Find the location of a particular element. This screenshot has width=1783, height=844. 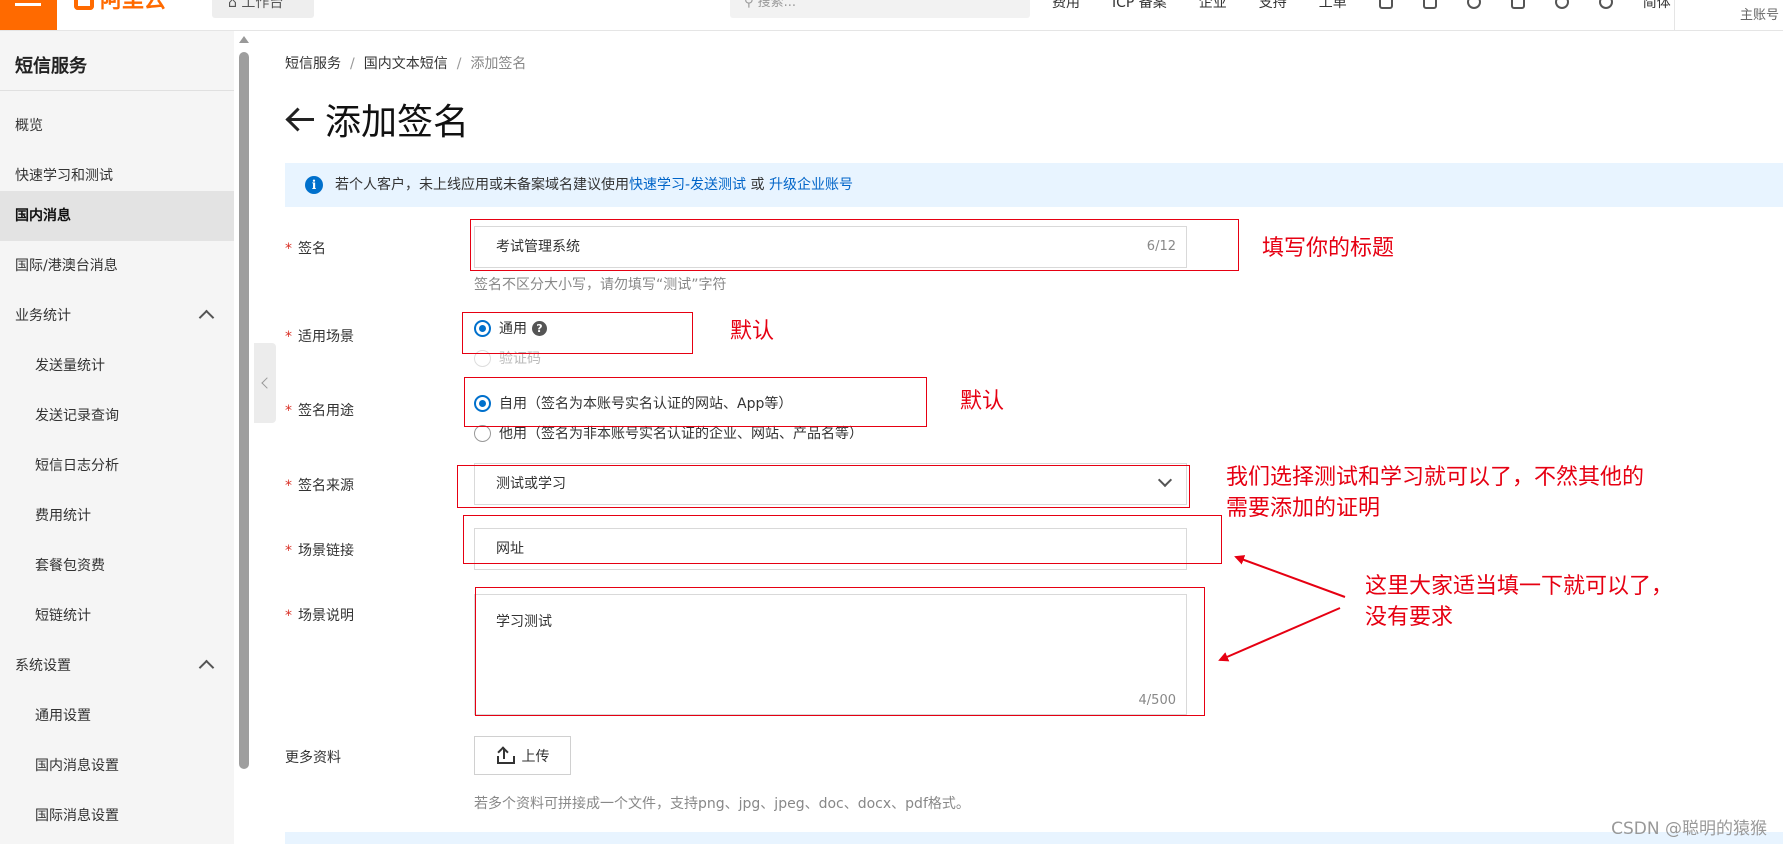

watermark: CSDN @聪明的猿猴 is located at coordinates (1689, 829).